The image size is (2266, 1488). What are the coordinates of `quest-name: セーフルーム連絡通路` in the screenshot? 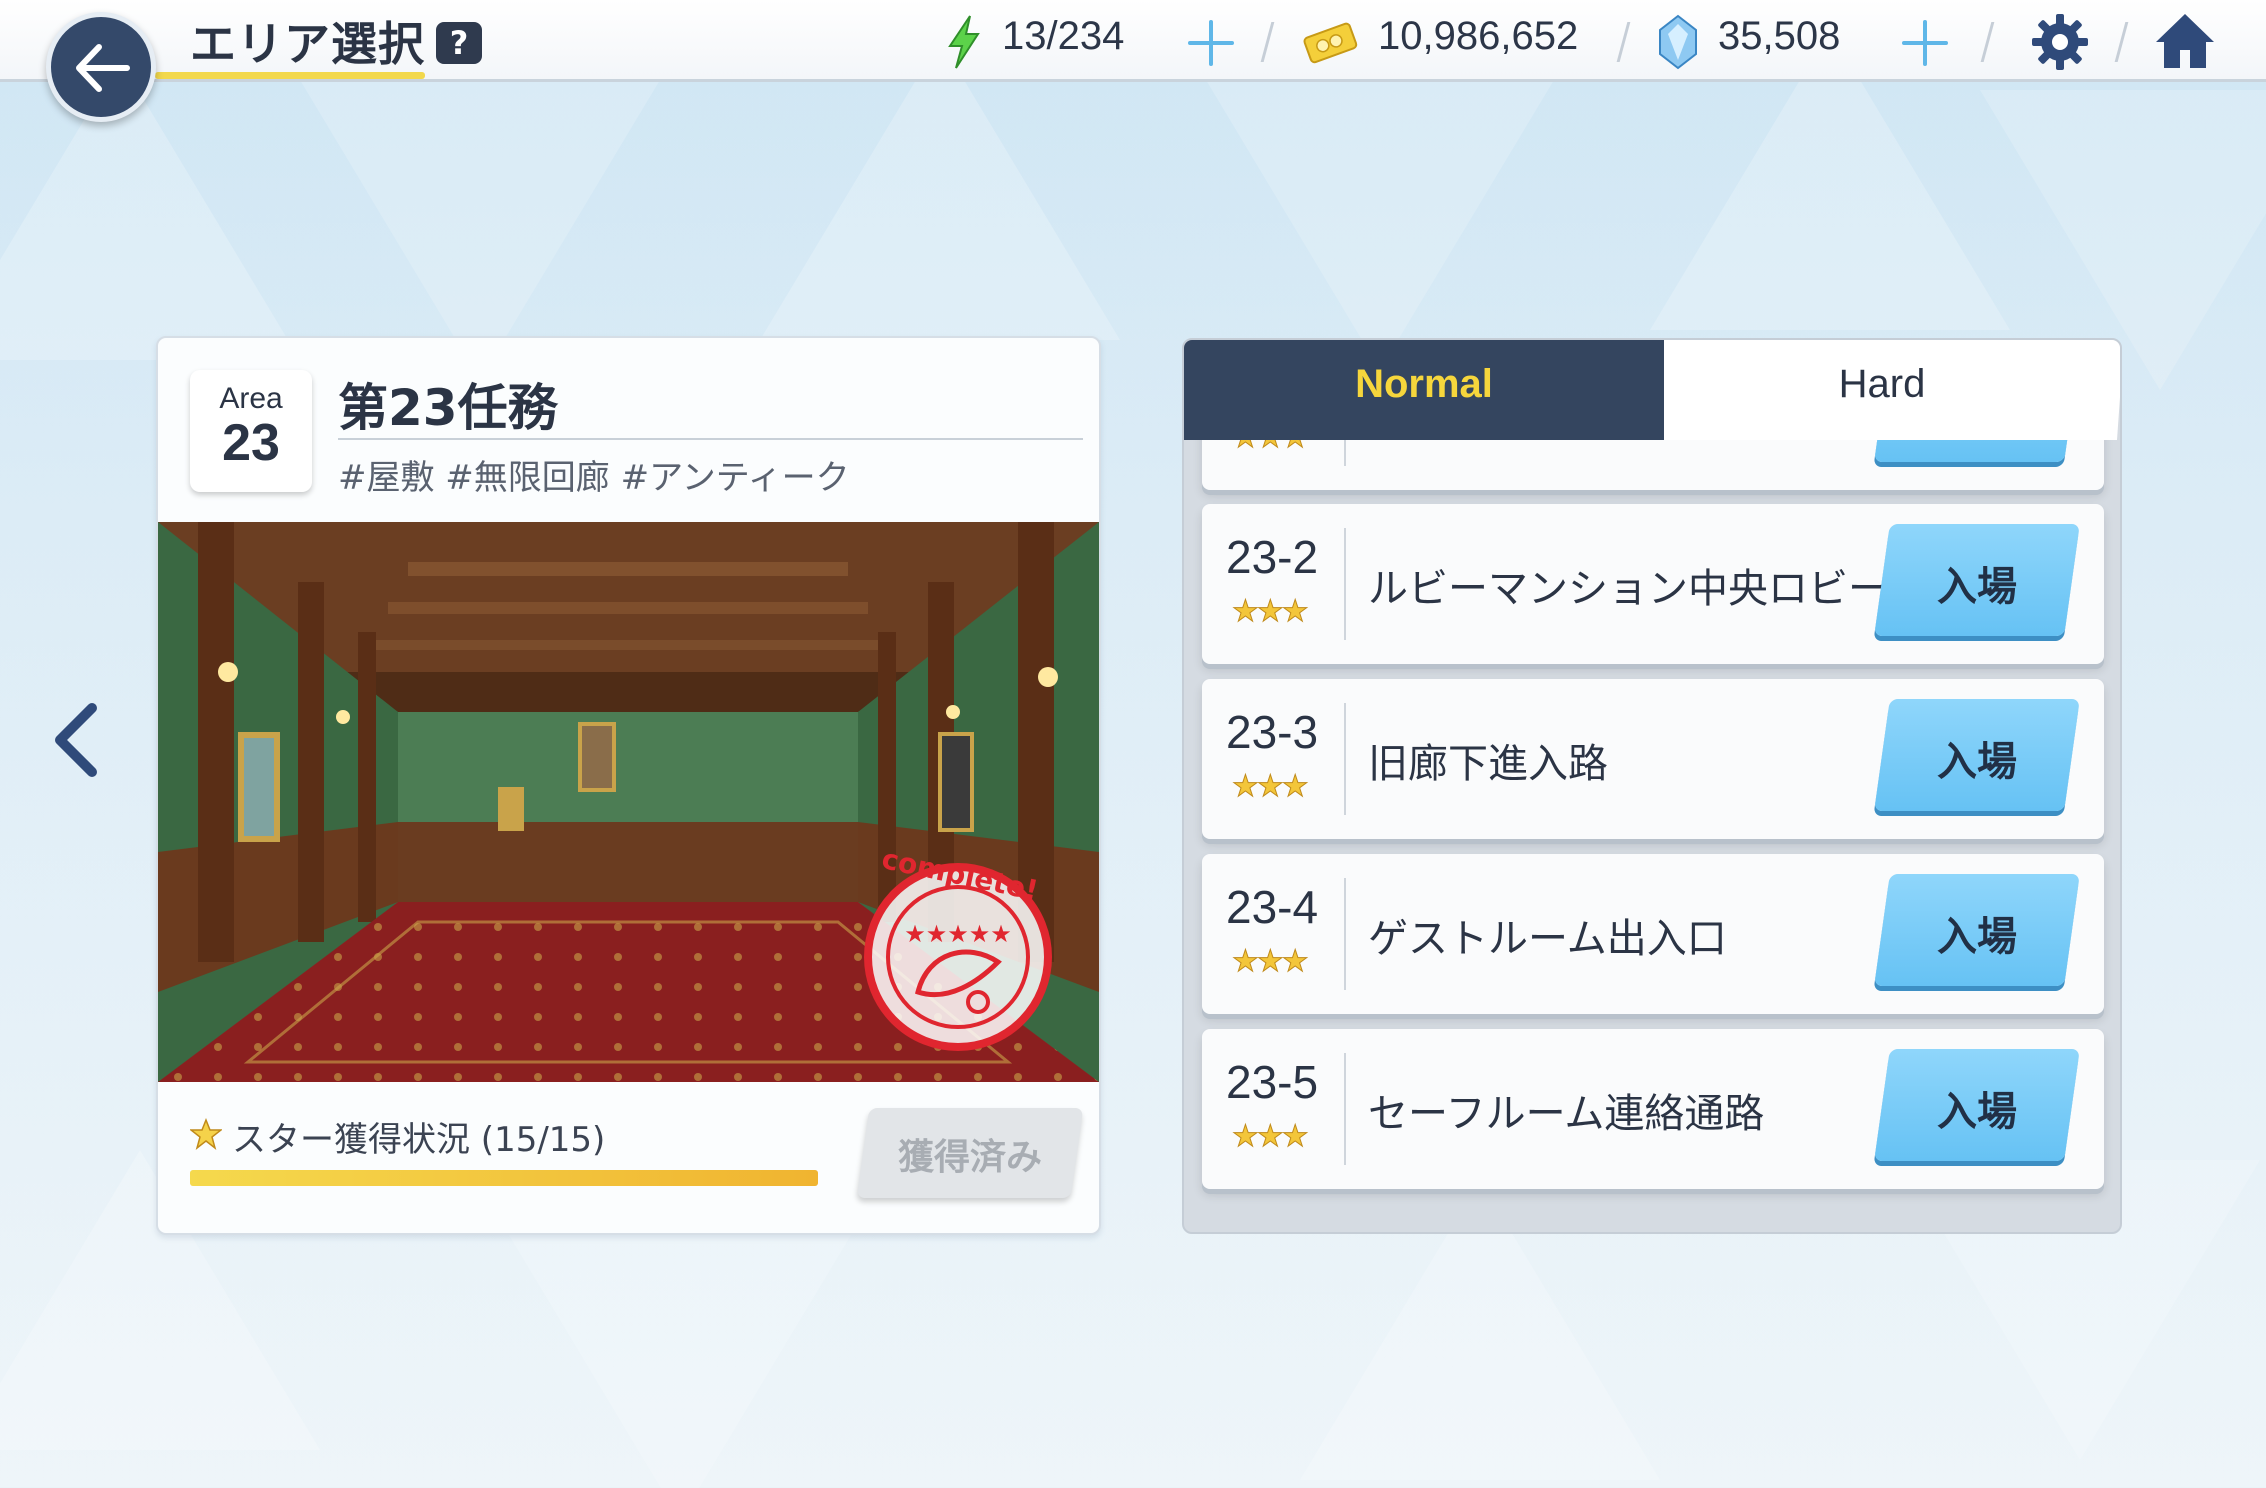 It's located at (1566, 1114).